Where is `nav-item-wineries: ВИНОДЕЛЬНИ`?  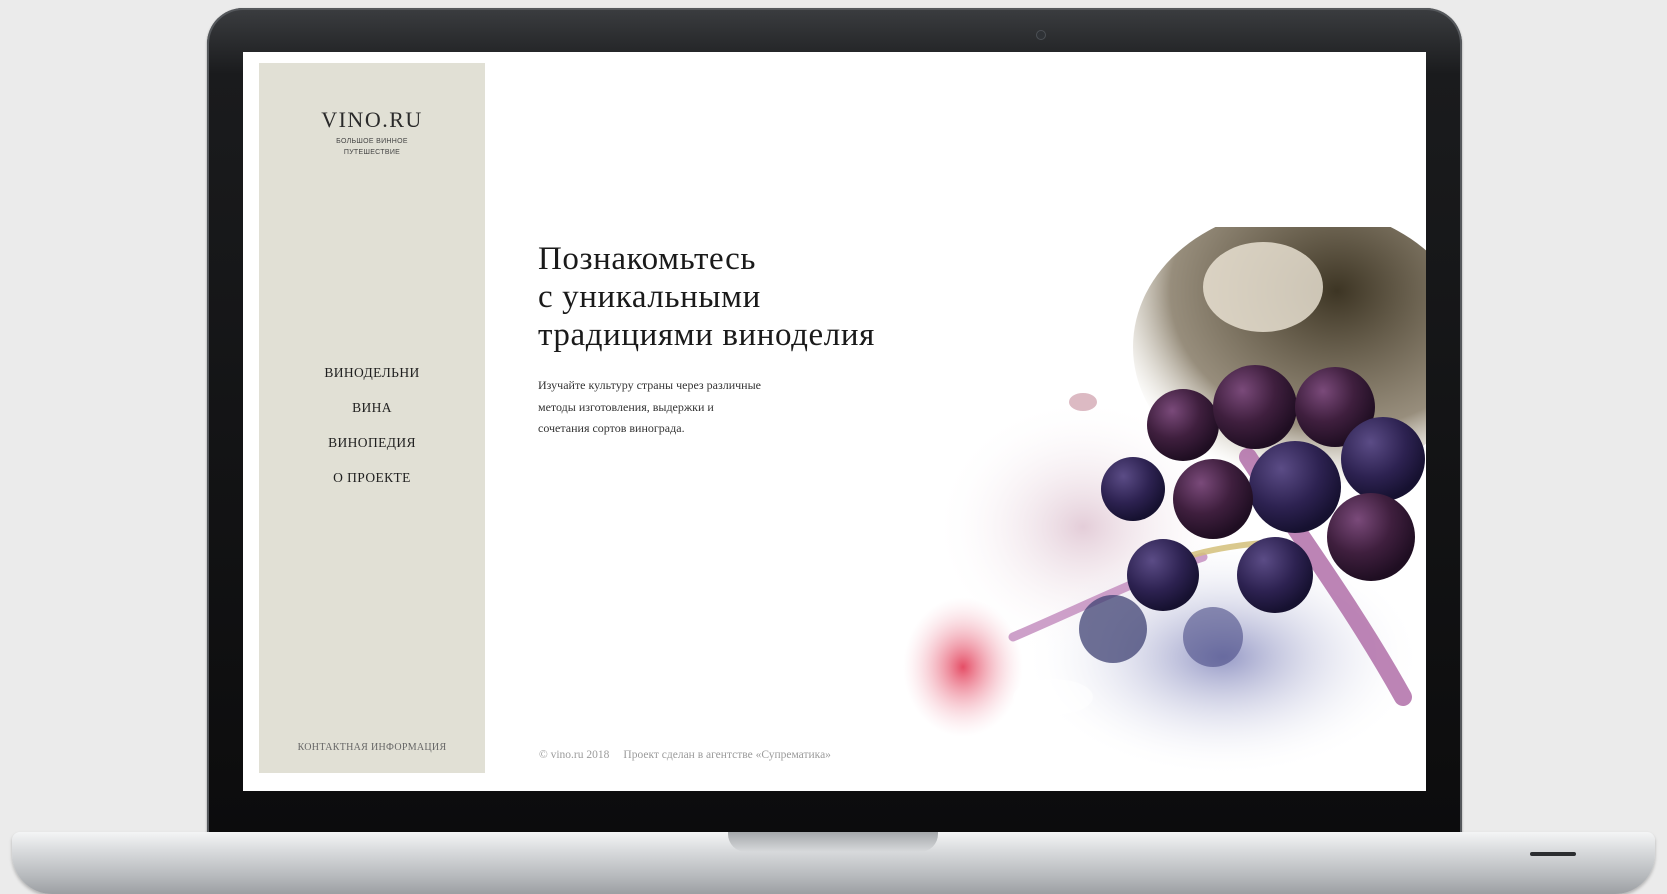 nav-item-wineries: ВИНОДЕЛЬНИ is located at coordinates (372, 372).